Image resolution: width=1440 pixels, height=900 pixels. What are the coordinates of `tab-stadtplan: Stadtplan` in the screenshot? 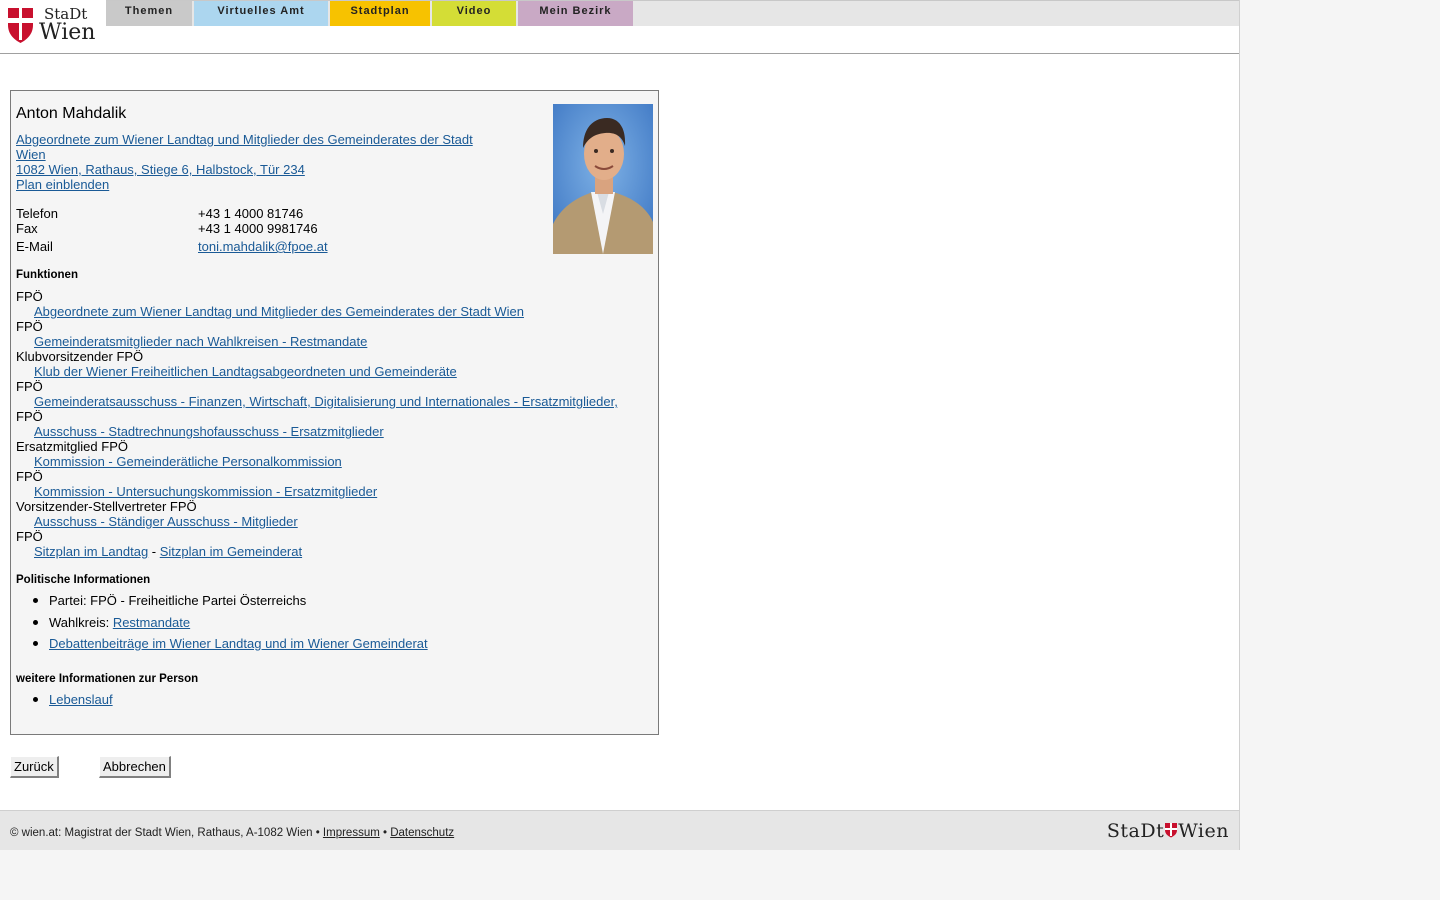 It's located at (380, 13).